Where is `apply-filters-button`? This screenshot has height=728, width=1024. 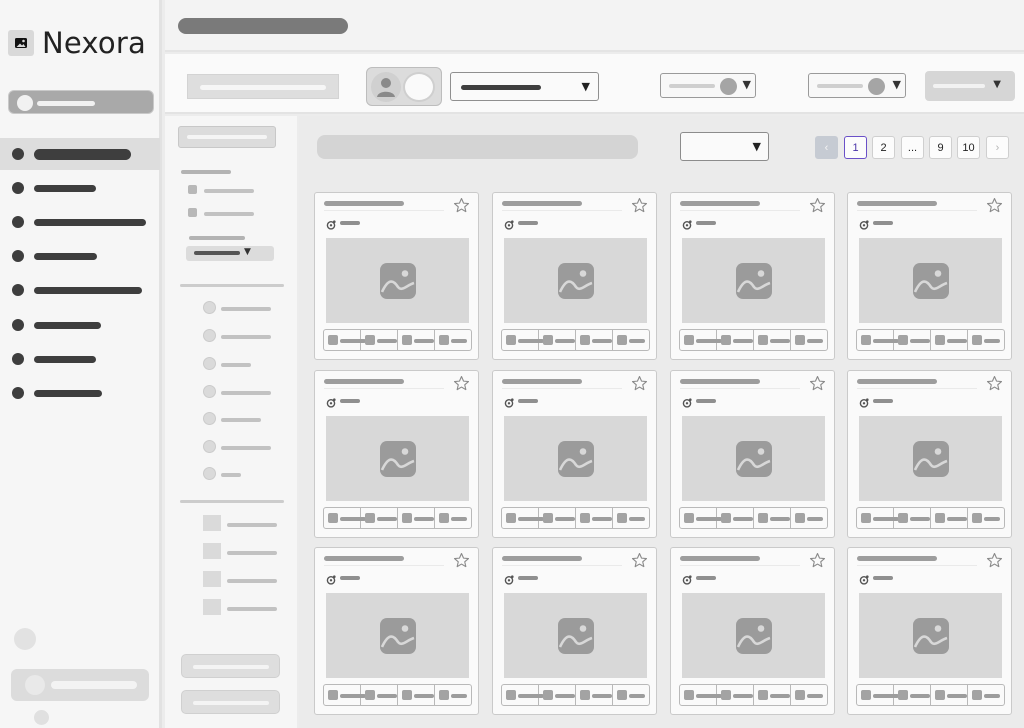 apply-filters-button is located at coordinates (230, 666).